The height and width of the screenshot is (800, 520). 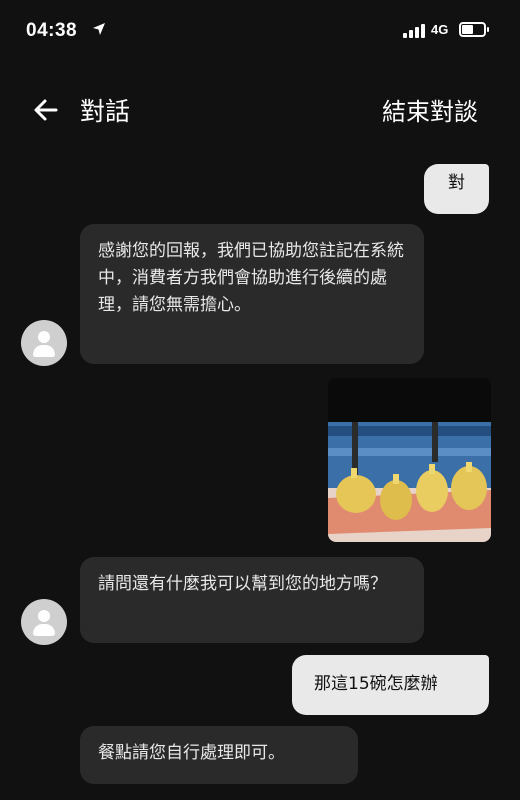 What do you see at coordinates (260, 30) in the screenshot?
I see `status-bar: 04:38 4G` at bounding box center [260, 30].